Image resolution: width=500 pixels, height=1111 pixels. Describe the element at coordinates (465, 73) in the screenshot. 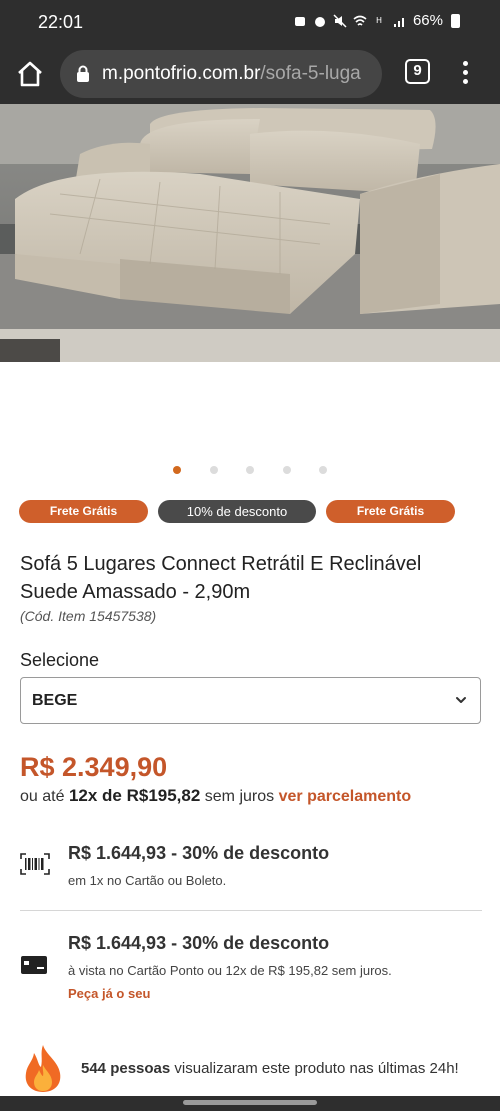

I see `menu-icon` at that location.